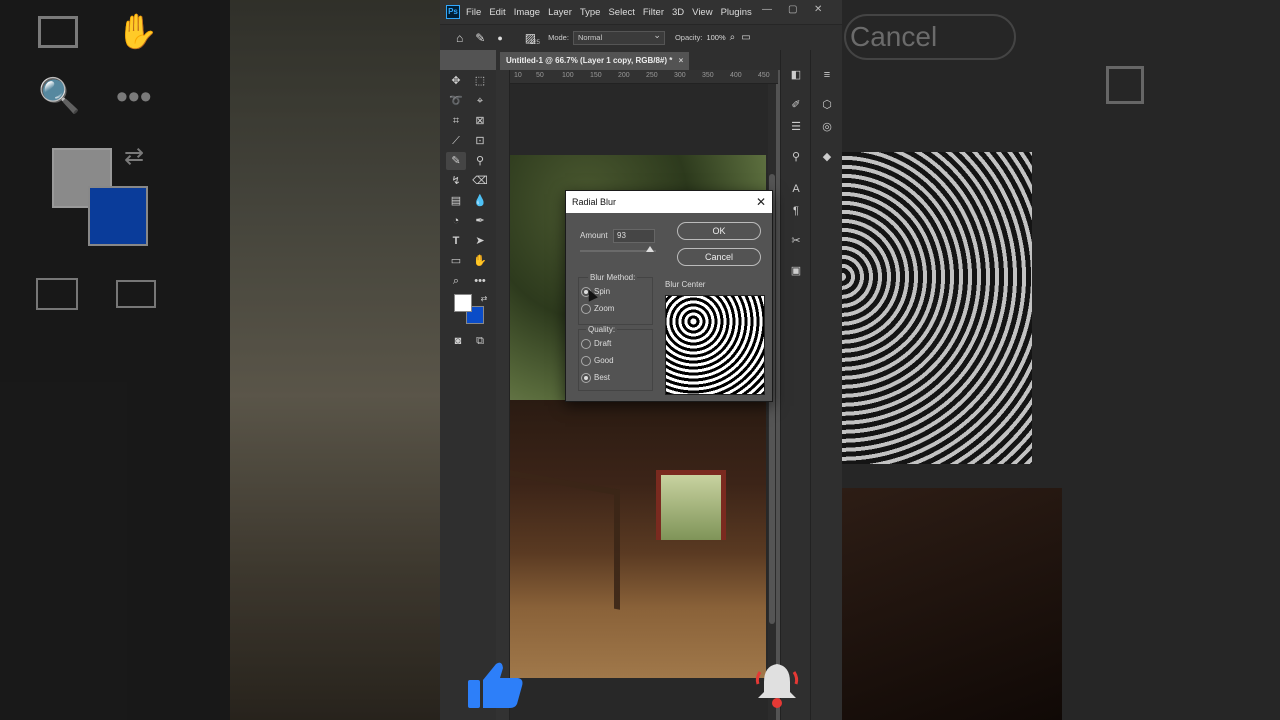 The width and height of the screenshot is (1280, 720). What do you see at coordinates (792, 9) in the screenshot?
I see `maximize-icon: ▢` at bounding box center [792, 9].